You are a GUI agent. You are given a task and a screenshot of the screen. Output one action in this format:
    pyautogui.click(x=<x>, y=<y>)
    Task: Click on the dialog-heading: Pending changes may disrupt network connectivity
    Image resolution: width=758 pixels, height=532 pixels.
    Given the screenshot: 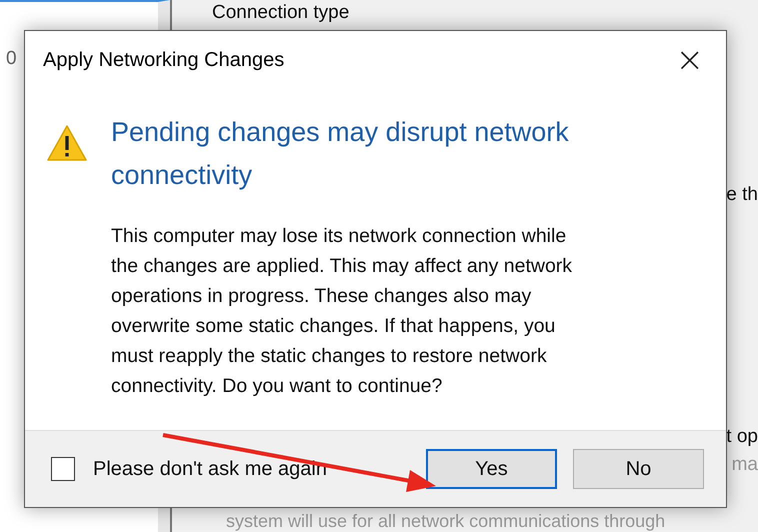 What is the action you would take?
    pyautogui.click(x=340, y=154)
    